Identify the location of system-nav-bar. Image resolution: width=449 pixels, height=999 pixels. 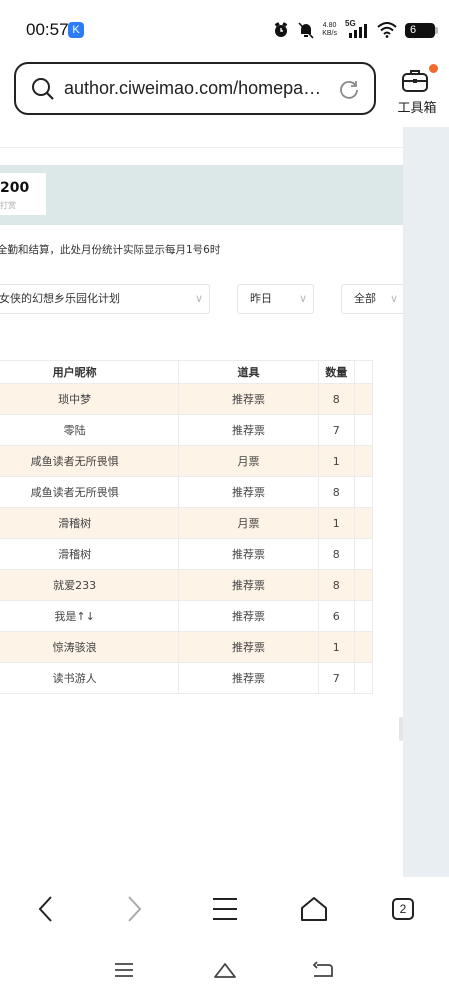
(224, 971).